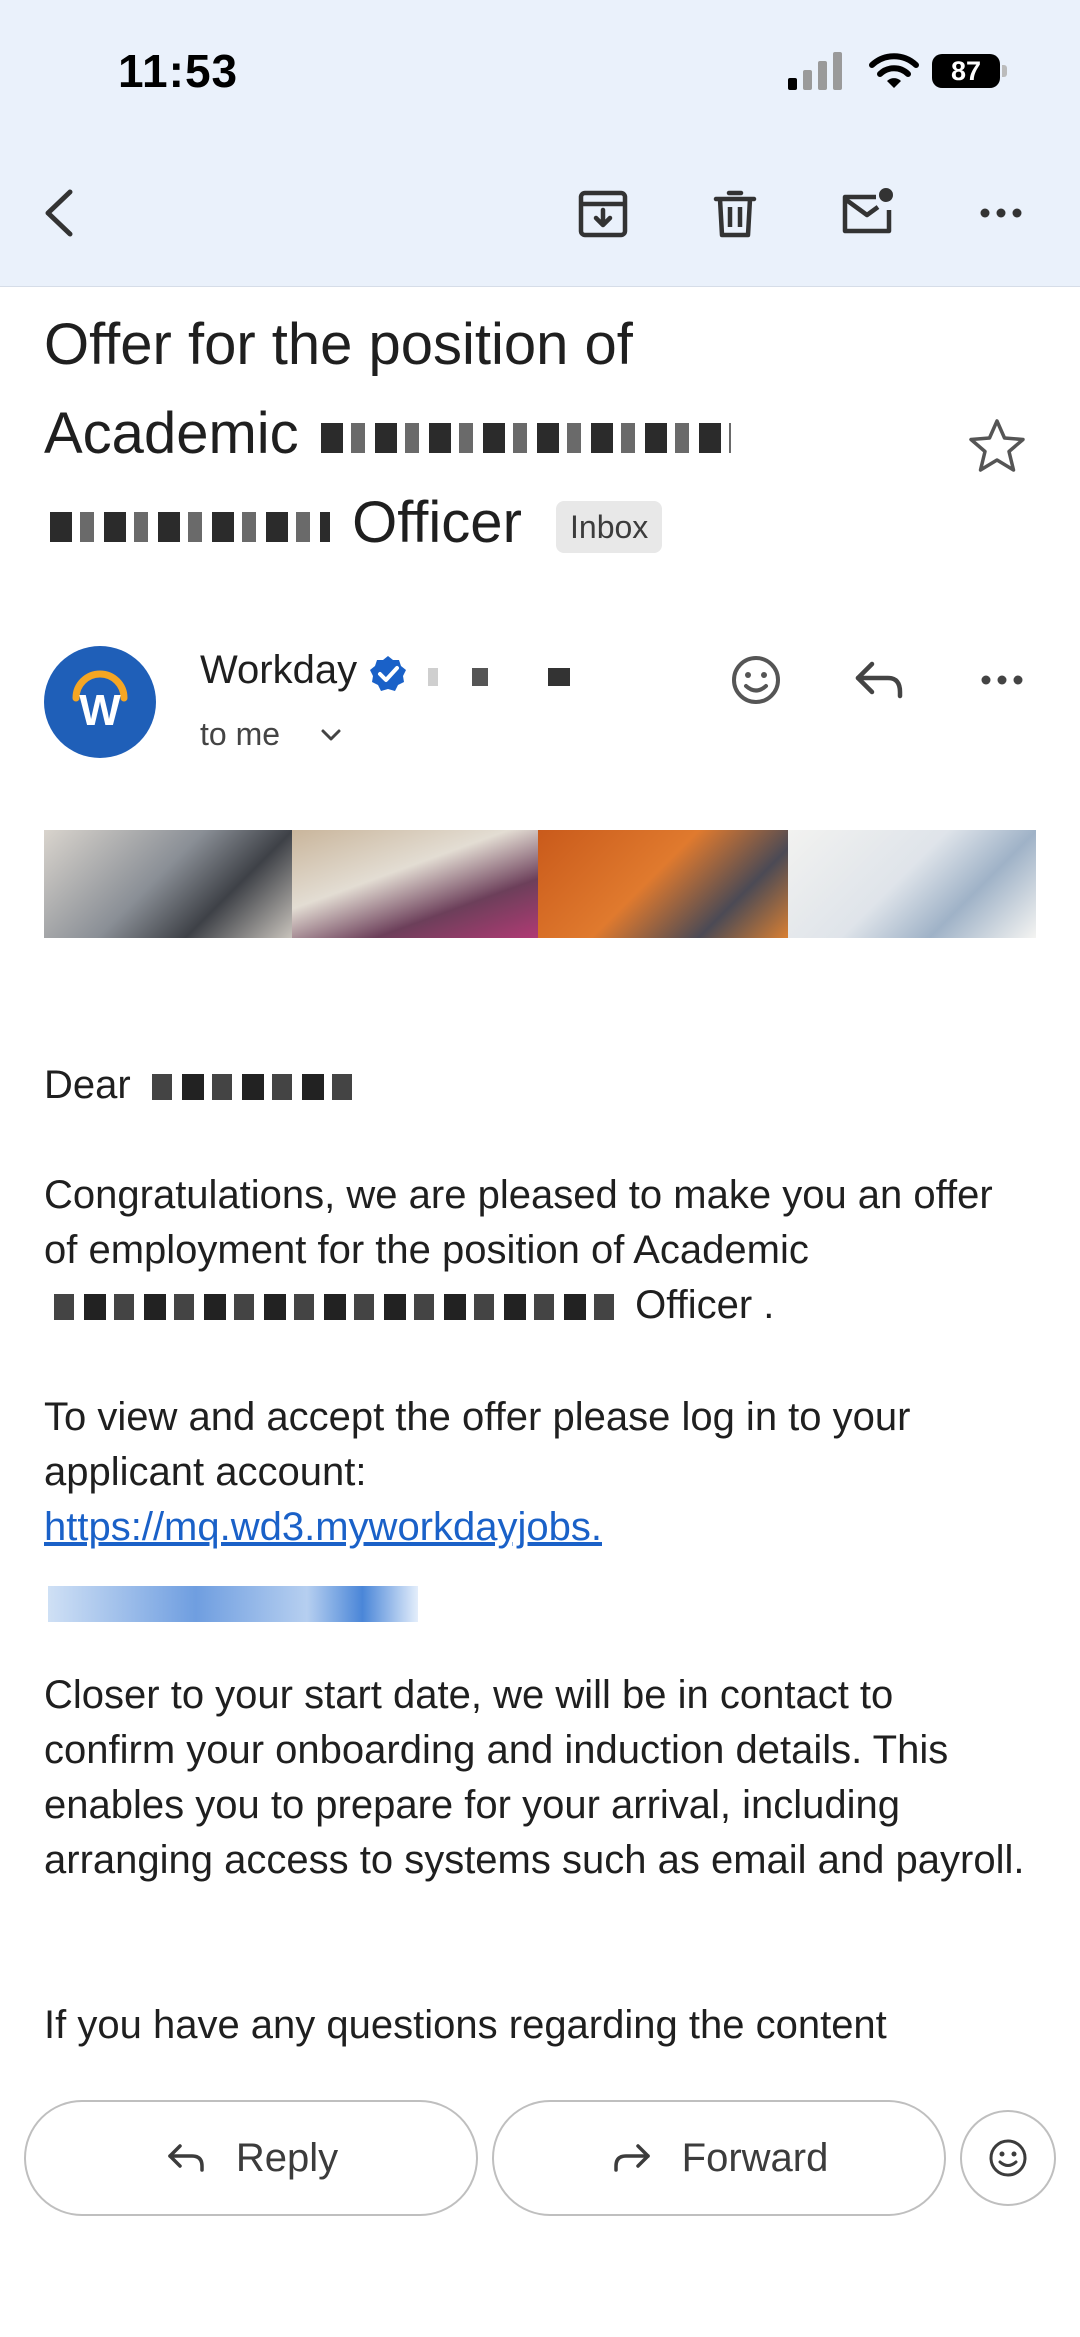 The width and height of the screenshot is (1080, 2337). Describe the element at coordinates (540, 884) in the screenshot. I see `email-banner-image` at that location.